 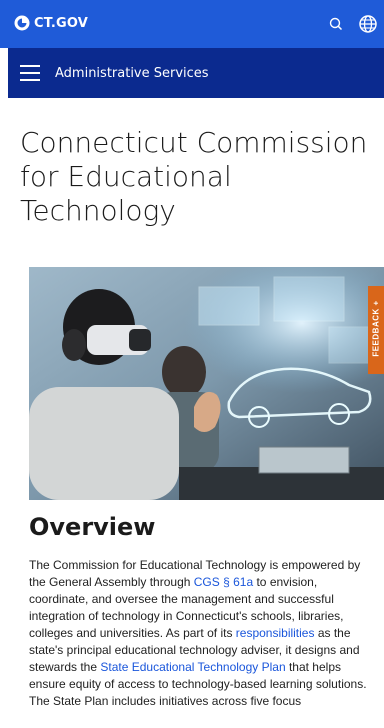 I want to click on feedback-tab: FEEDBACK +, so click(x=376, y=330).